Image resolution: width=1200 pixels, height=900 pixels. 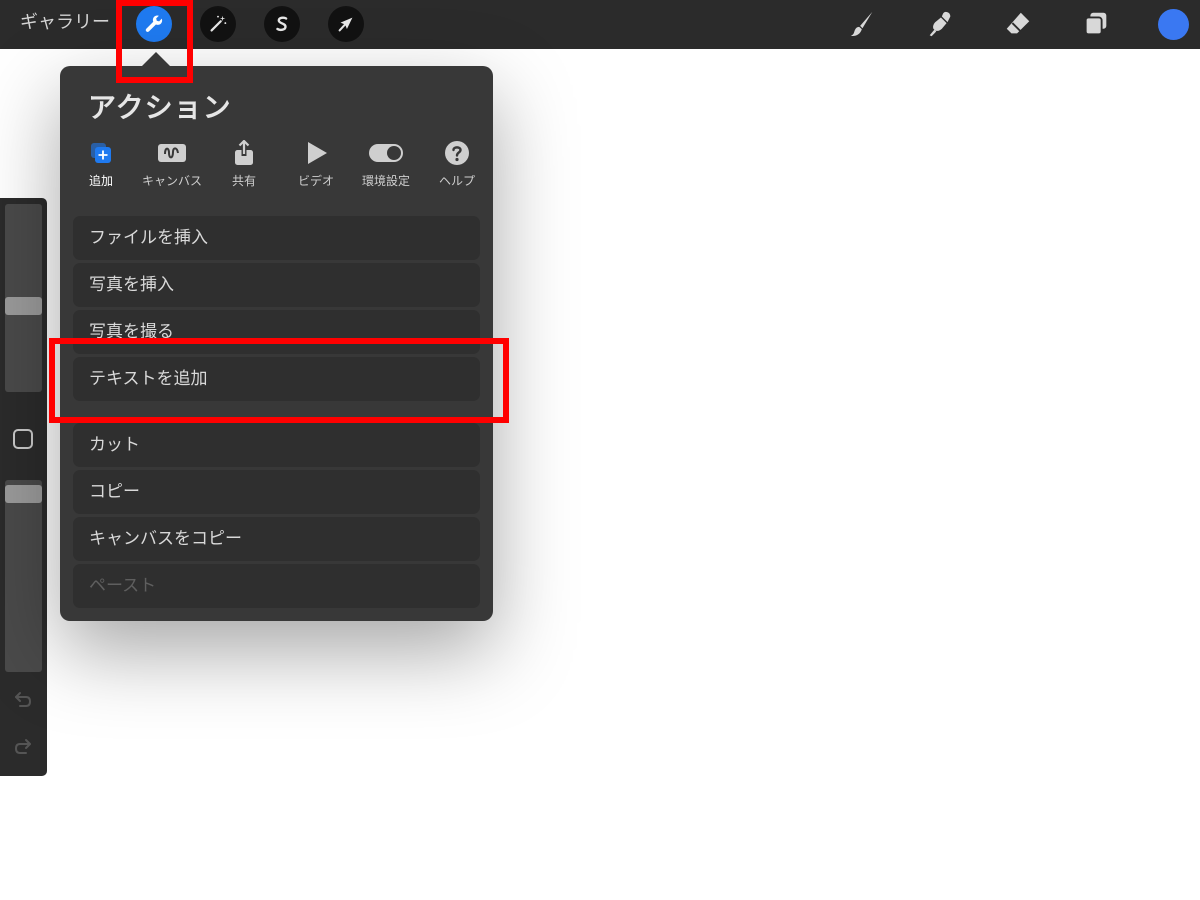 What do you see at coordinates (276, 445) in the screenshot?
I see `cut-item: カット` at bounding box center [276, 445].